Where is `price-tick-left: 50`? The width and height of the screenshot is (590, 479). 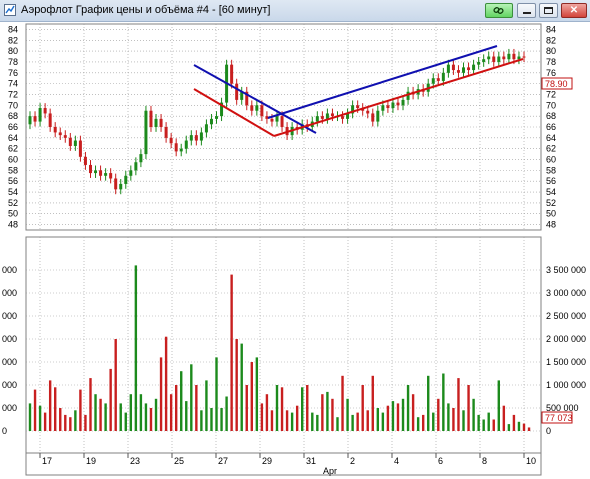
price-tick-left: 50 is located at coordinates (13, 214).